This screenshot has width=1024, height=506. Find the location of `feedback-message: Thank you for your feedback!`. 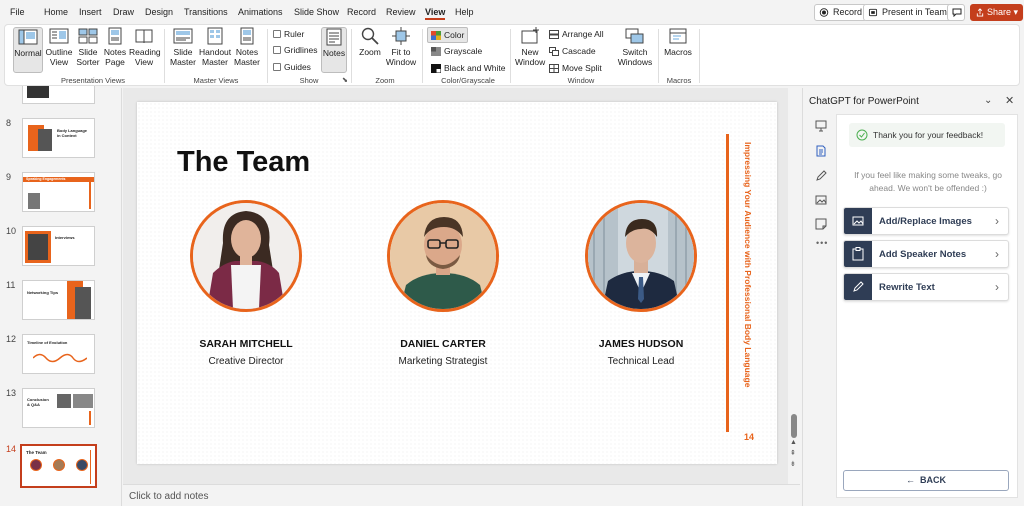

feedback-message: Thank you for your feedback! is located at coordinates (927, 135).